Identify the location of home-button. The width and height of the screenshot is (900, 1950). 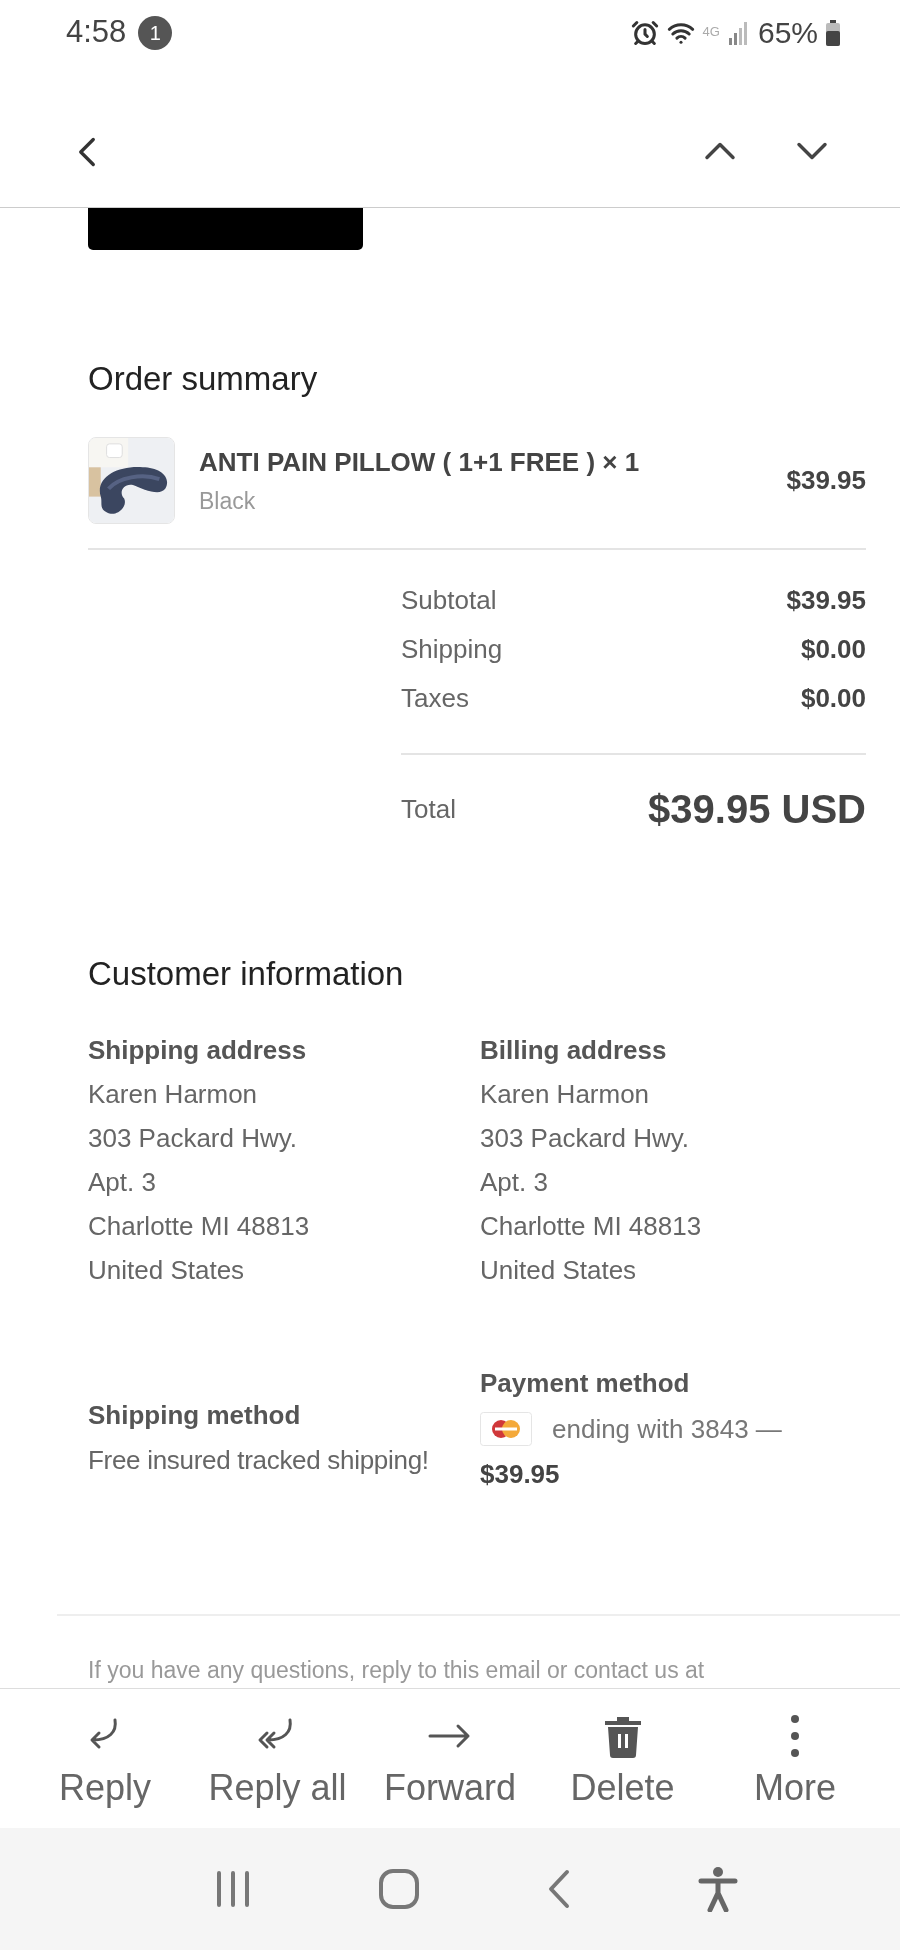
(398, 1889).